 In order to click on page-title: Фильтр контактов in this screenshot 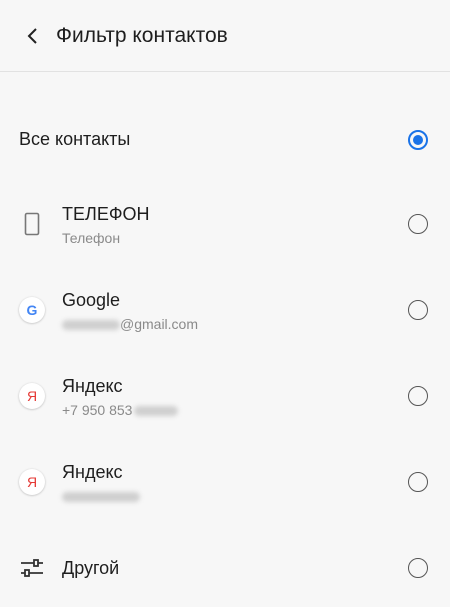, I will do `click(142, 35)`.